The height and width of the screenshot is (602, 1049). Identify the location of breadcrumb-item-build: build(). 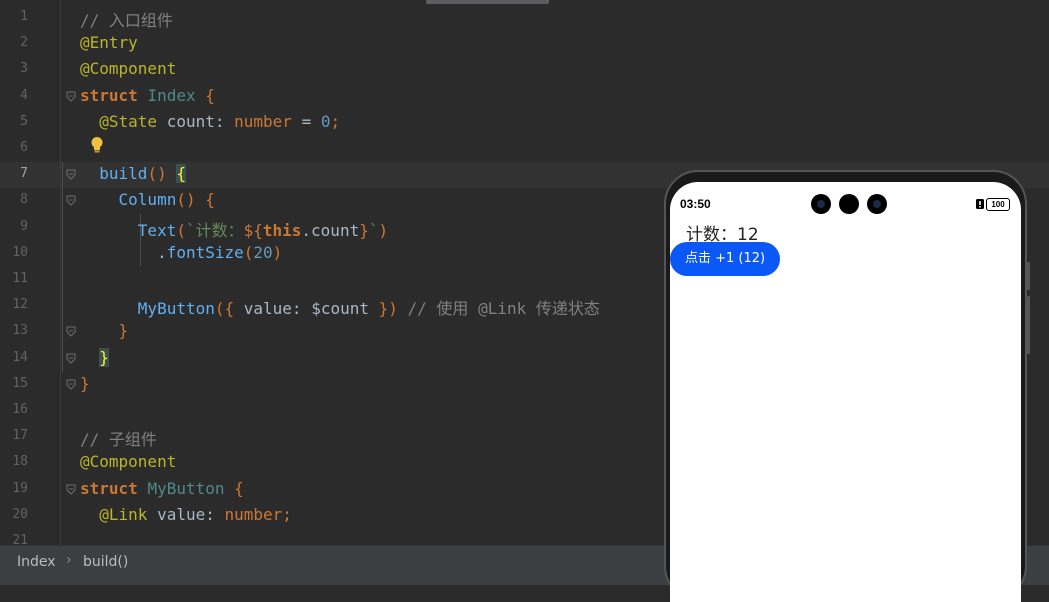
(105, 562).